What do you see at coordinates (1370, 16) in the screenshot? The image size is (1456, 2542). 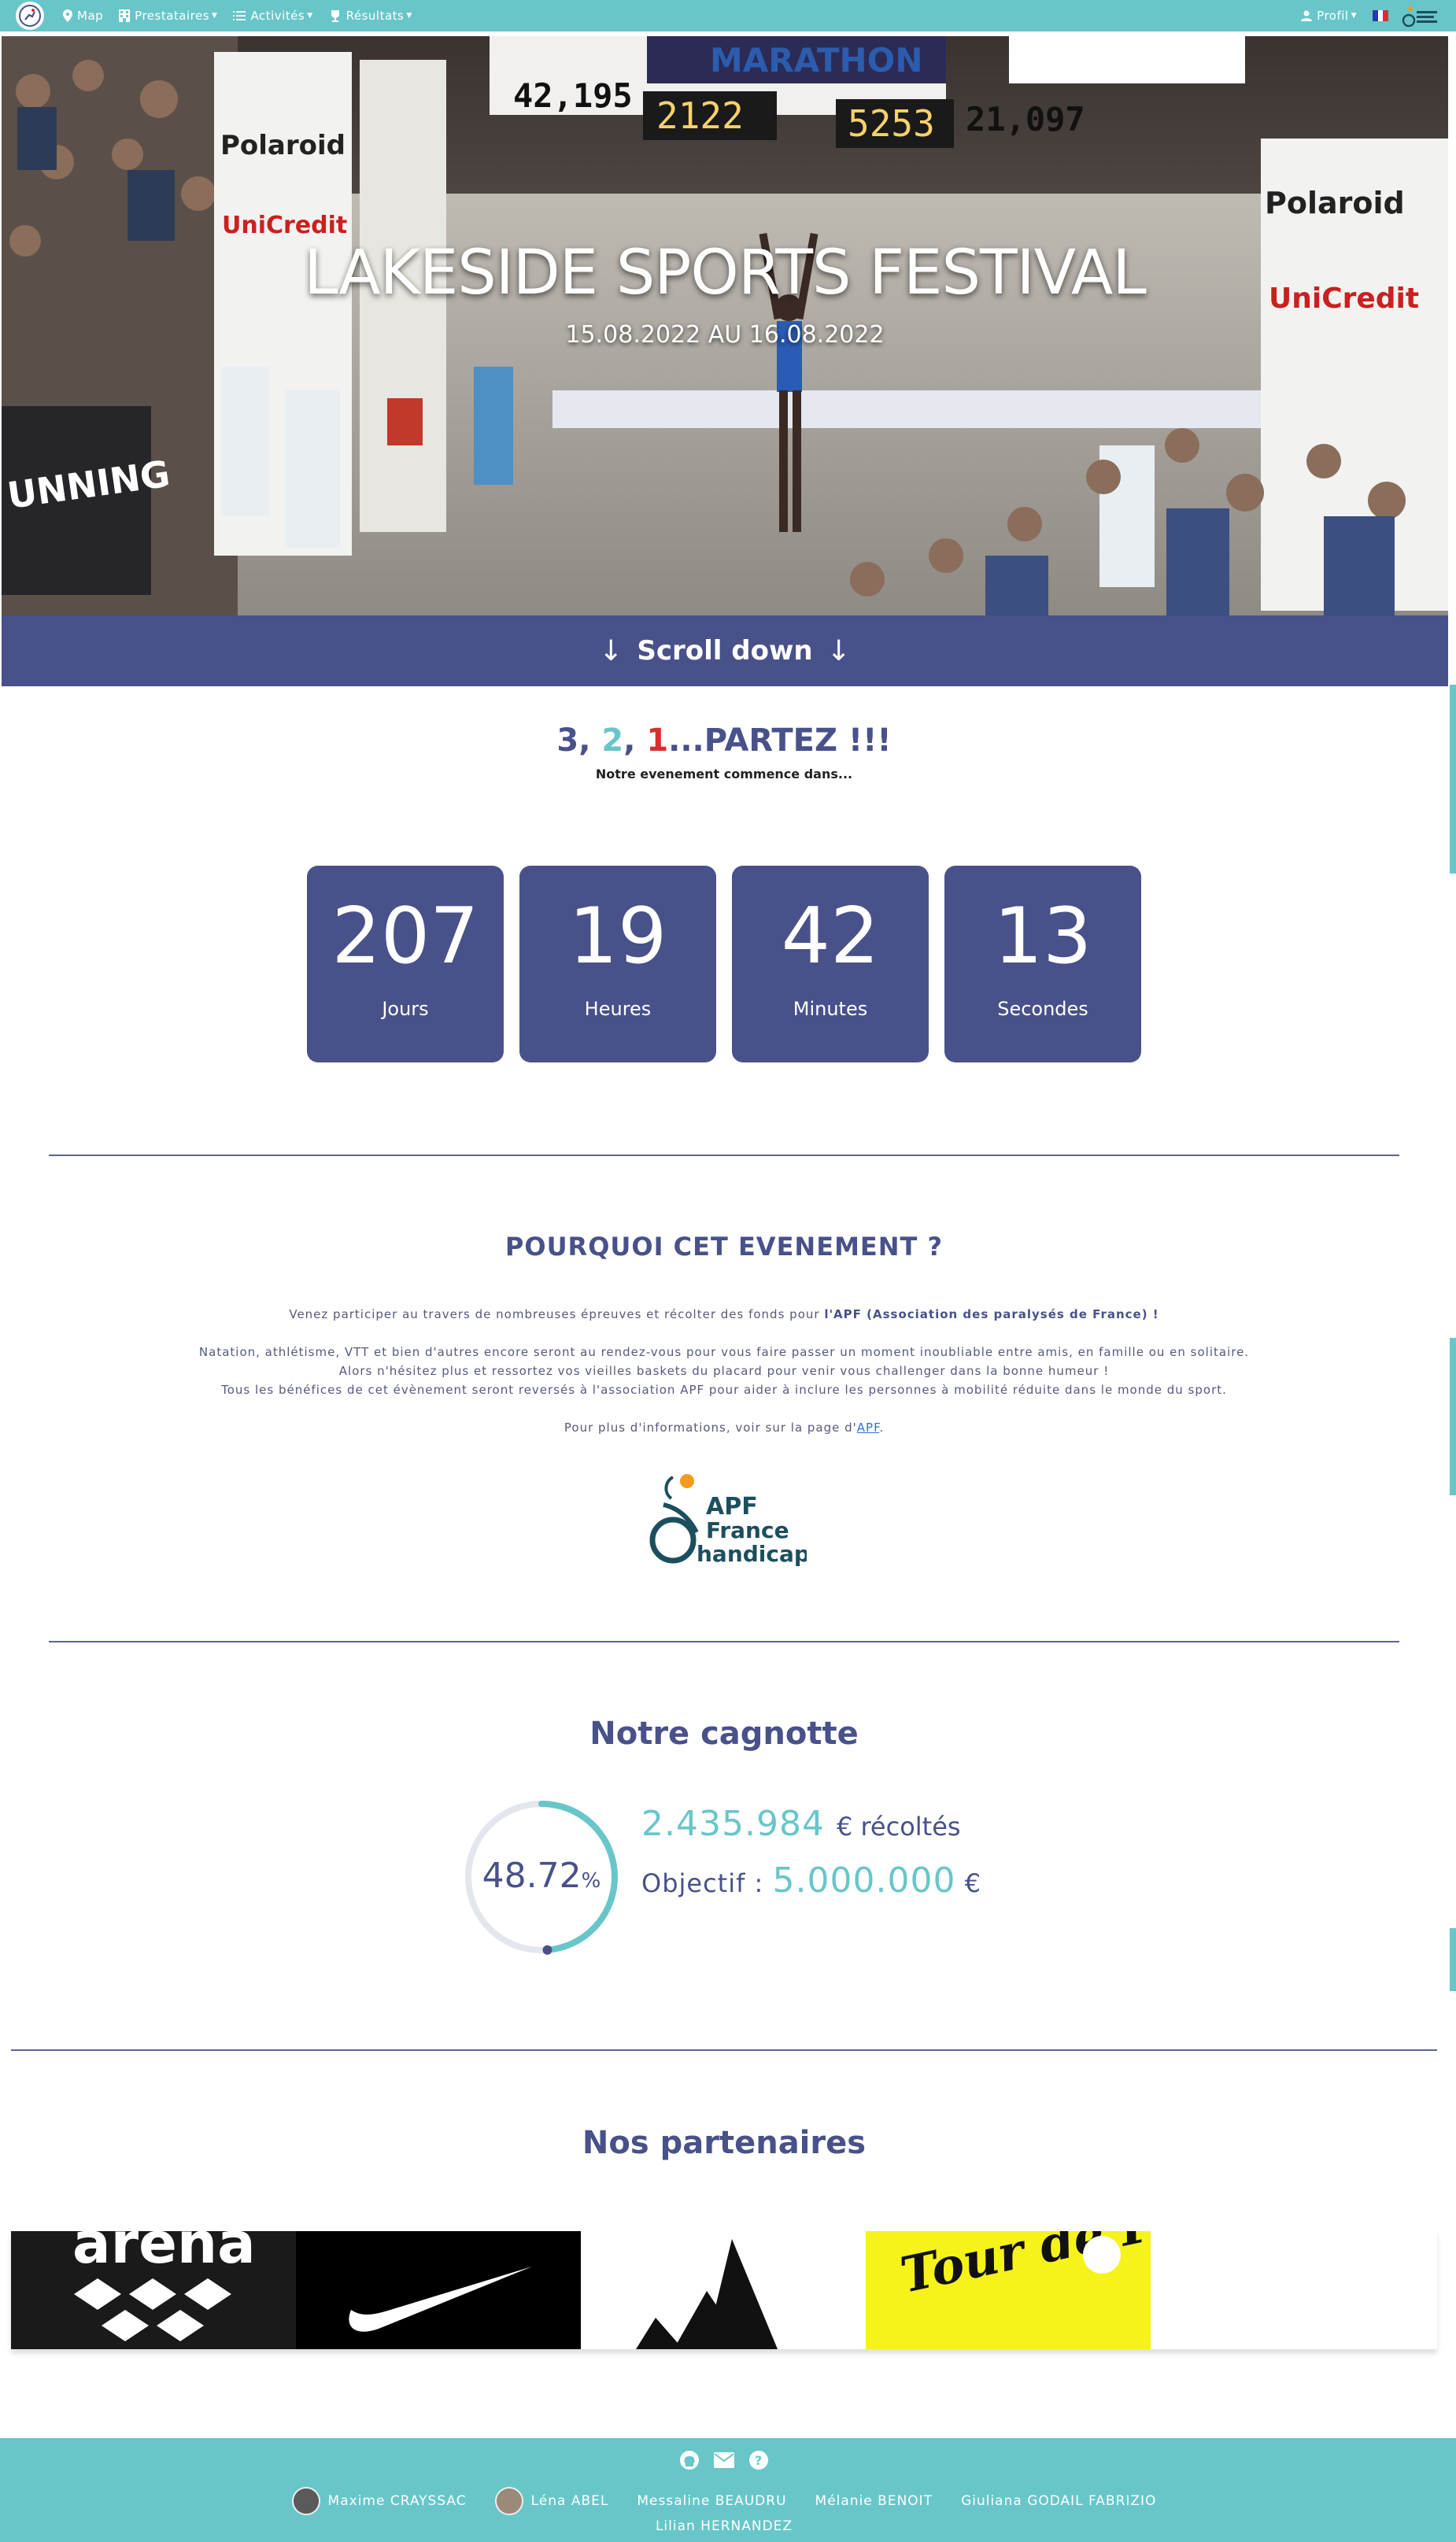 I see `nav-right: Profil ▼` at bounding box center [1370, 16].